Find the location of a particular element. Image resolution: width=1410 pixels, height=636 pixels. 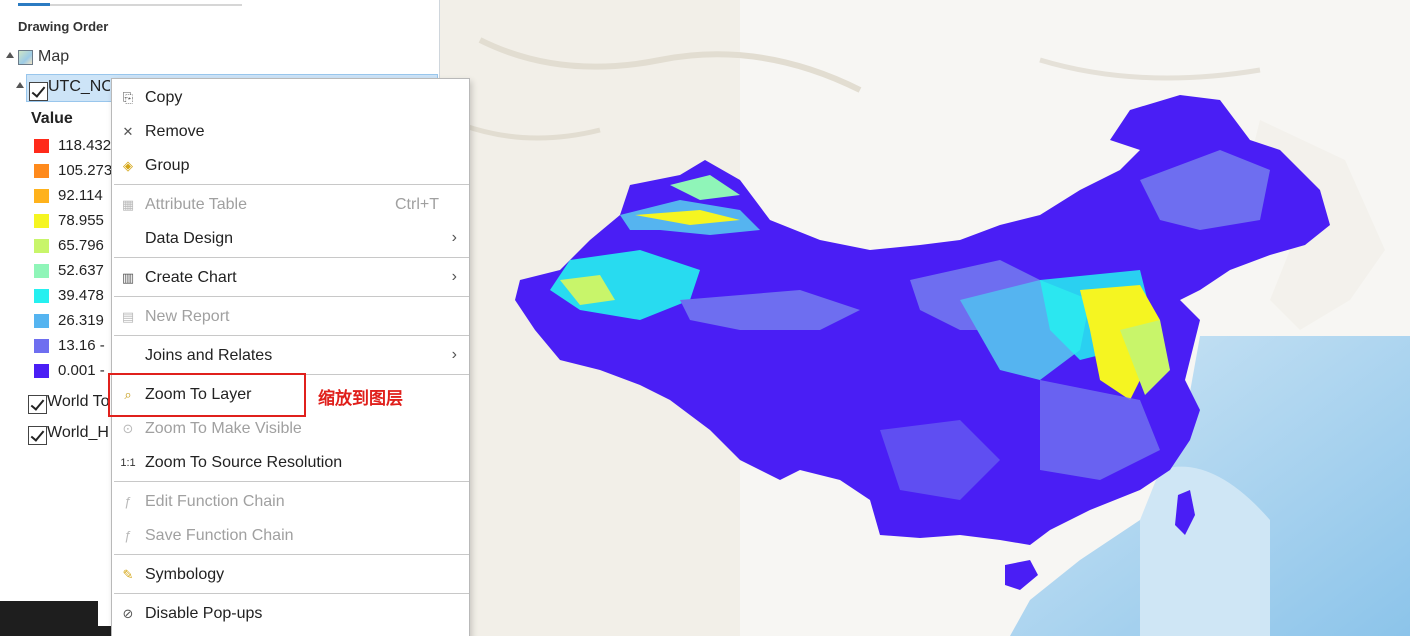

layer-visibility-checkbox is located at coordinates (38, 91).